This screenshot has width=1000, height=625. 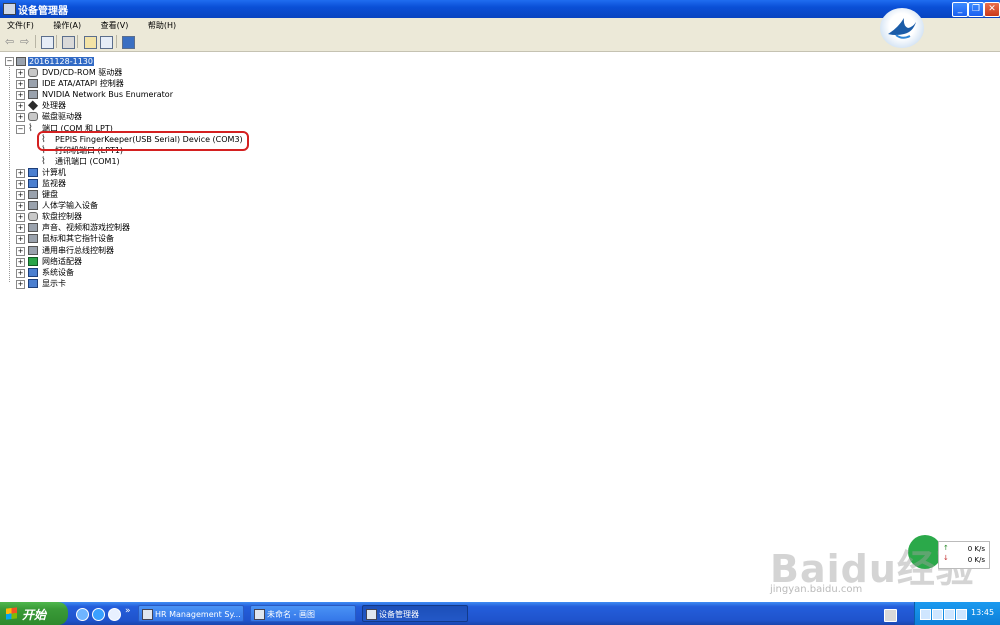 I want to click on tree-item-system: 系统设备, so click(x=58, y=272).